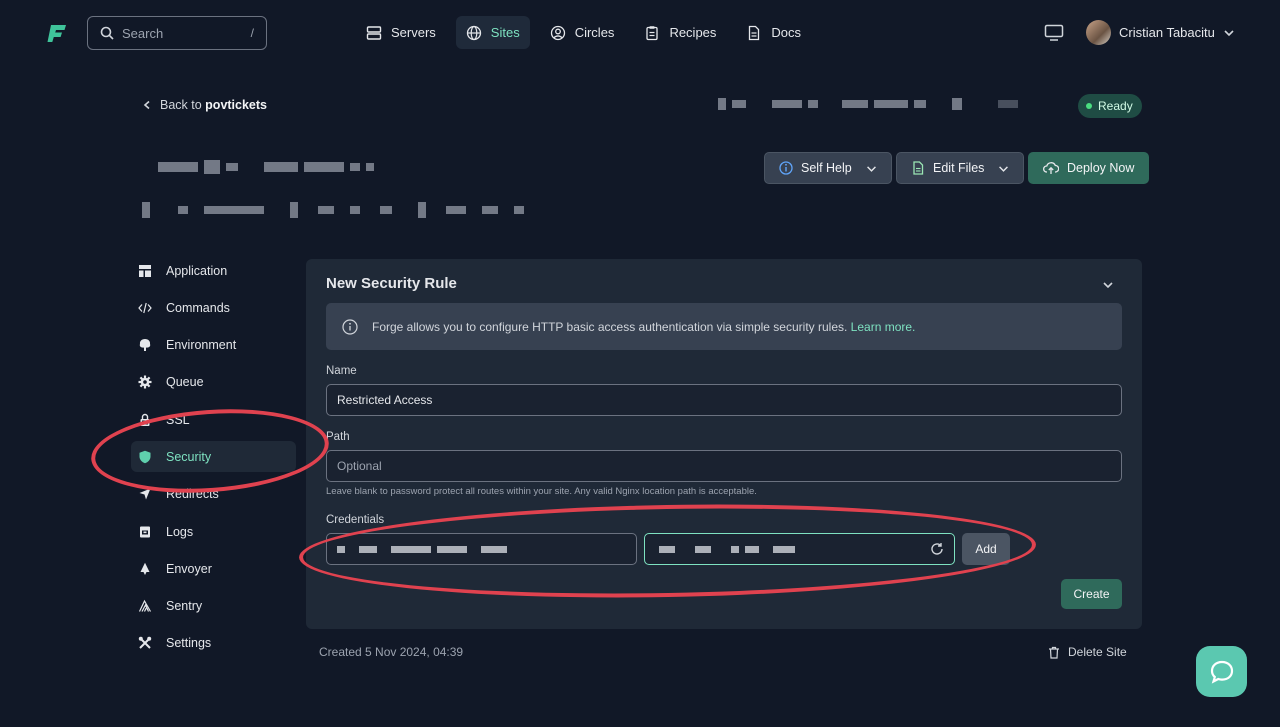 The width and height of the screenshot is (1280, 727). Describe the element at coordinates (724, 466) in the screenshot. I see `path-field: Optional` at that location.